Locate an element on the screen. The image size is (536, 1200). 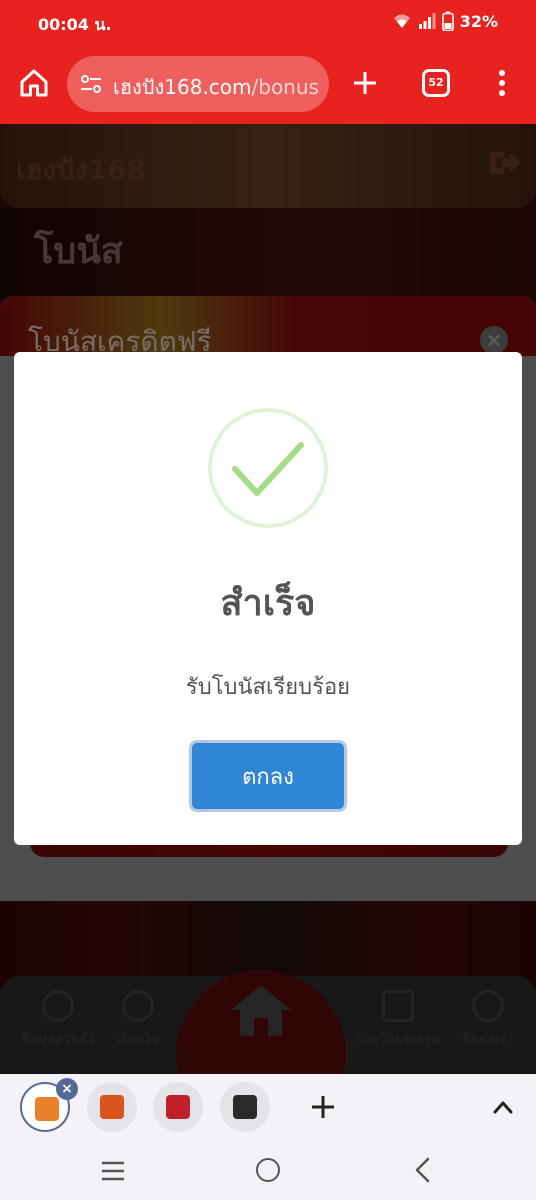
system-nav-bar is located at coordinates (268, 1170).